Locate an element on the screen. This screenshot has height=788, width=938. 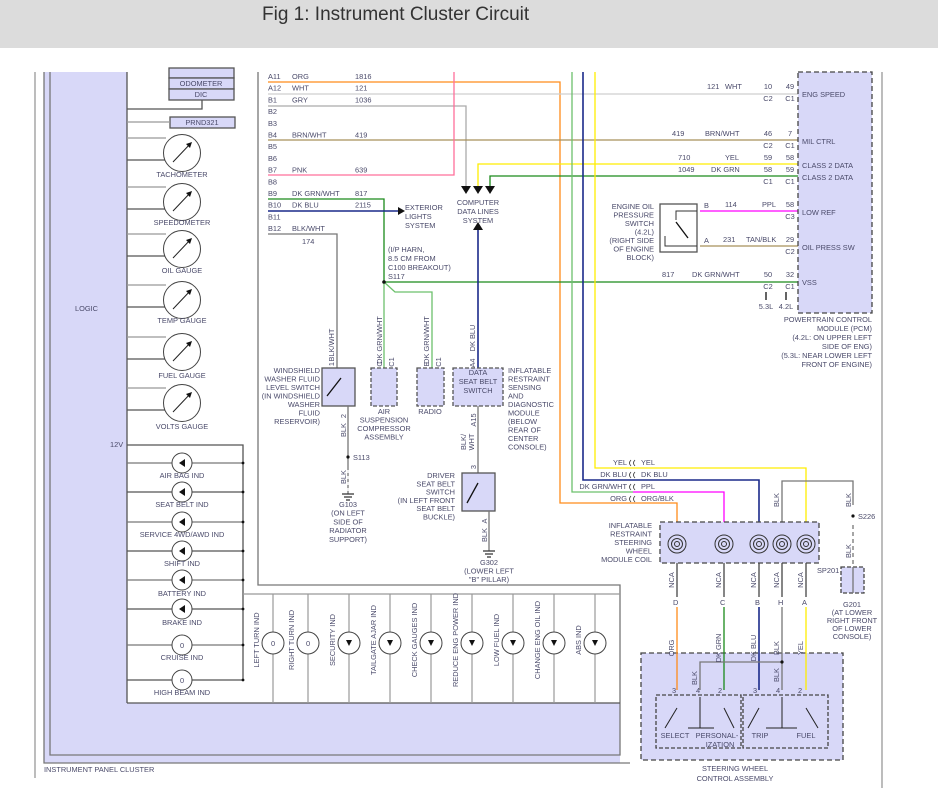
pcm-caption: SIDE OF ENG) is located at coordinates (847, 346).